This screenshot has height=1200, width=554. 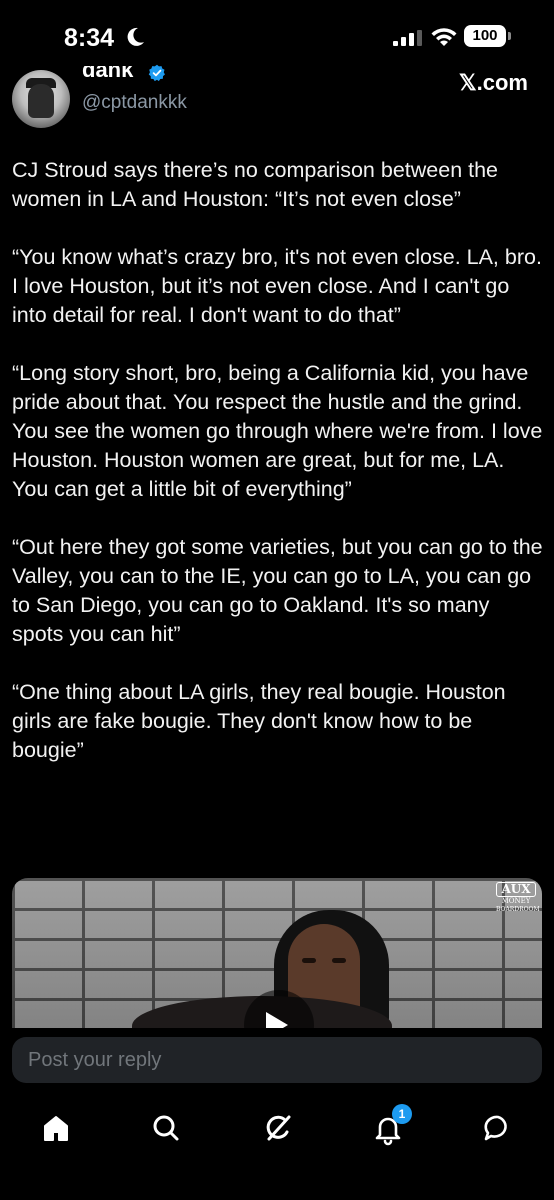 I want to click on home-icon, so click(x=56, y=1128).